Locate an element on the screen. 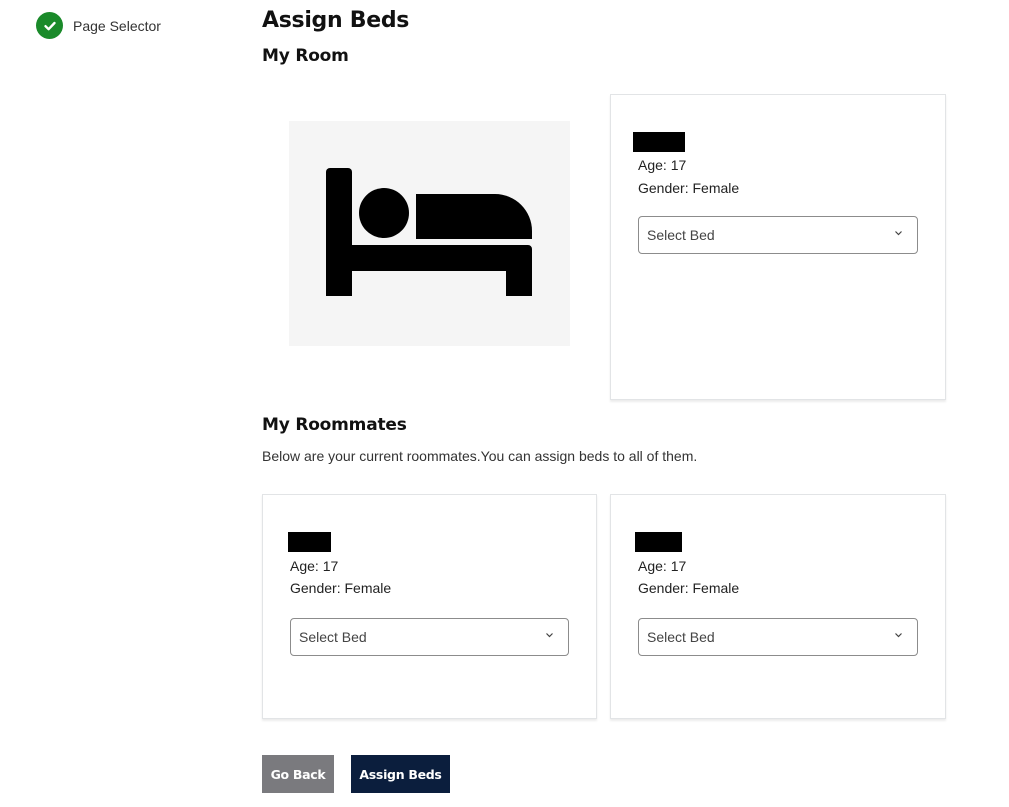 The width and height of the screenshot is (1009, 807). occupant-age: Age: 17 is located at coordinates (662, 165).